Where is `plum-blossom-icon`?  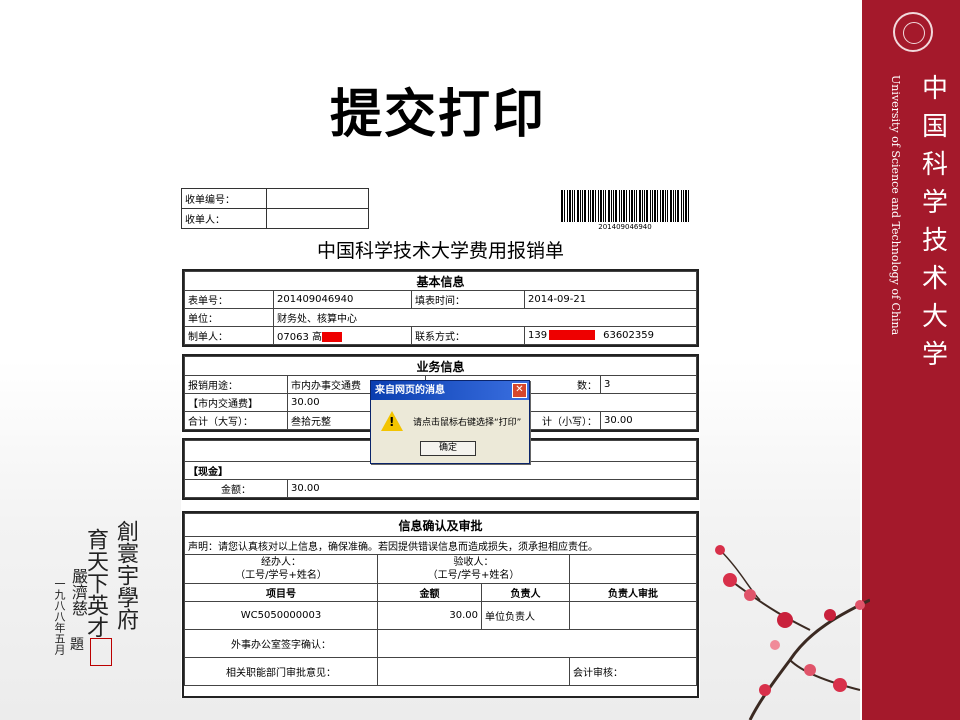
plum-blossom-icon is located at coordinates (792, 632).